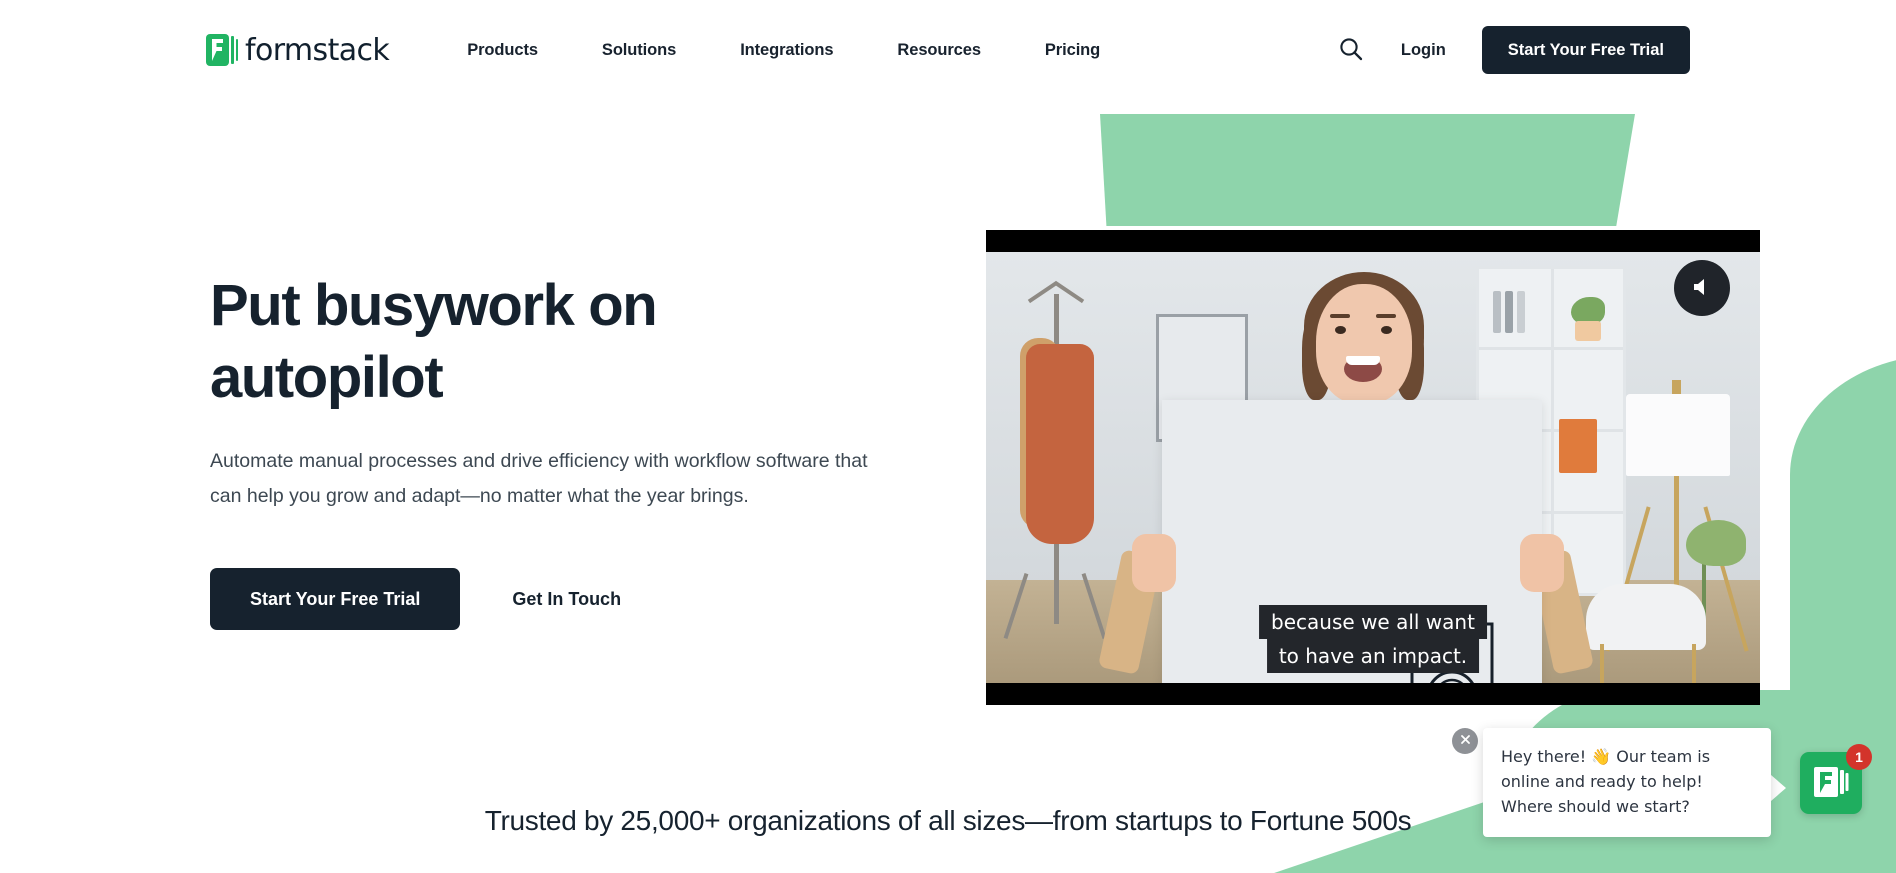 The width and height of the screenshot is (1896, 873). I want to click on video-letterbox-bottom, so click(1373, 694).